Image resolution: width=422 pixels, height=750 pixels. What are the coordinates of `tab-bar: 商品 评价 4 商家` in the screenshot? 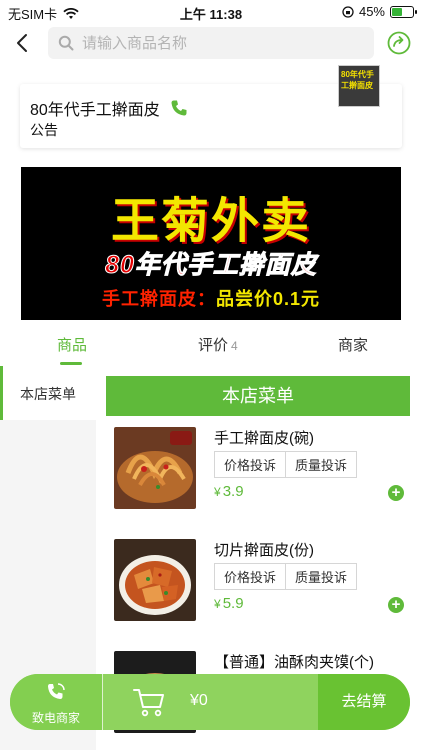 It's located at (211, 344).